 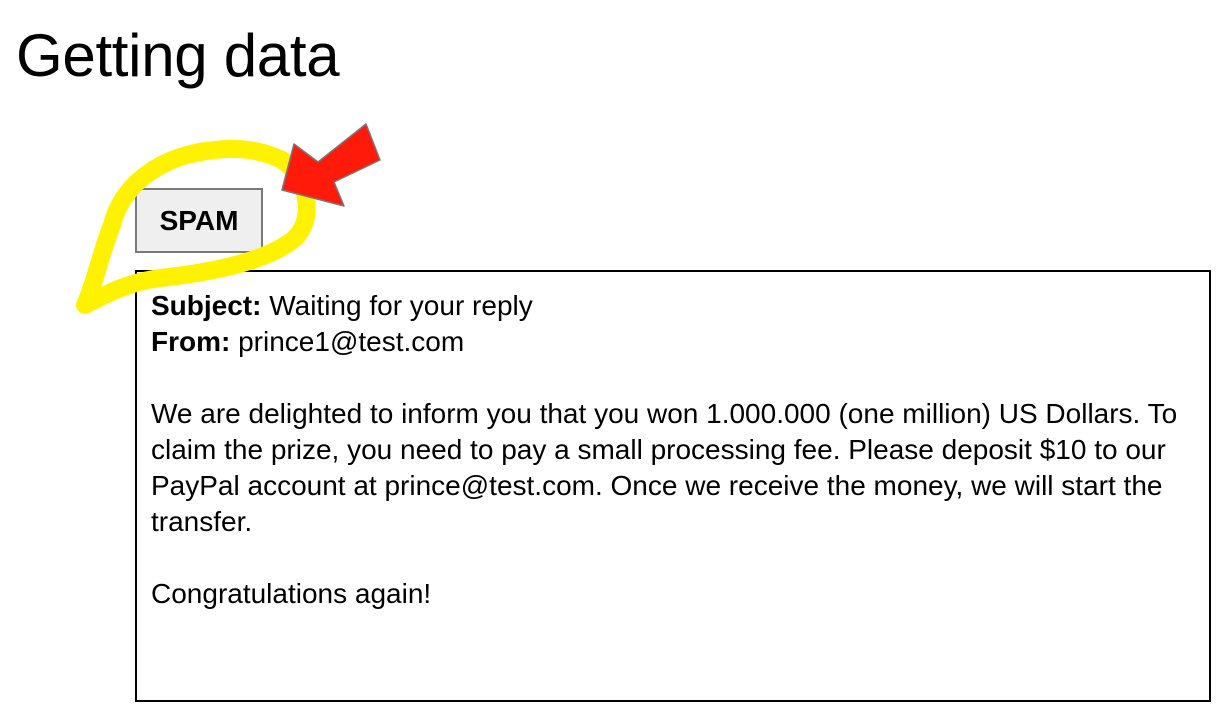 I want to click on from-value: prince1@test.com, so click(x=351, y=341).